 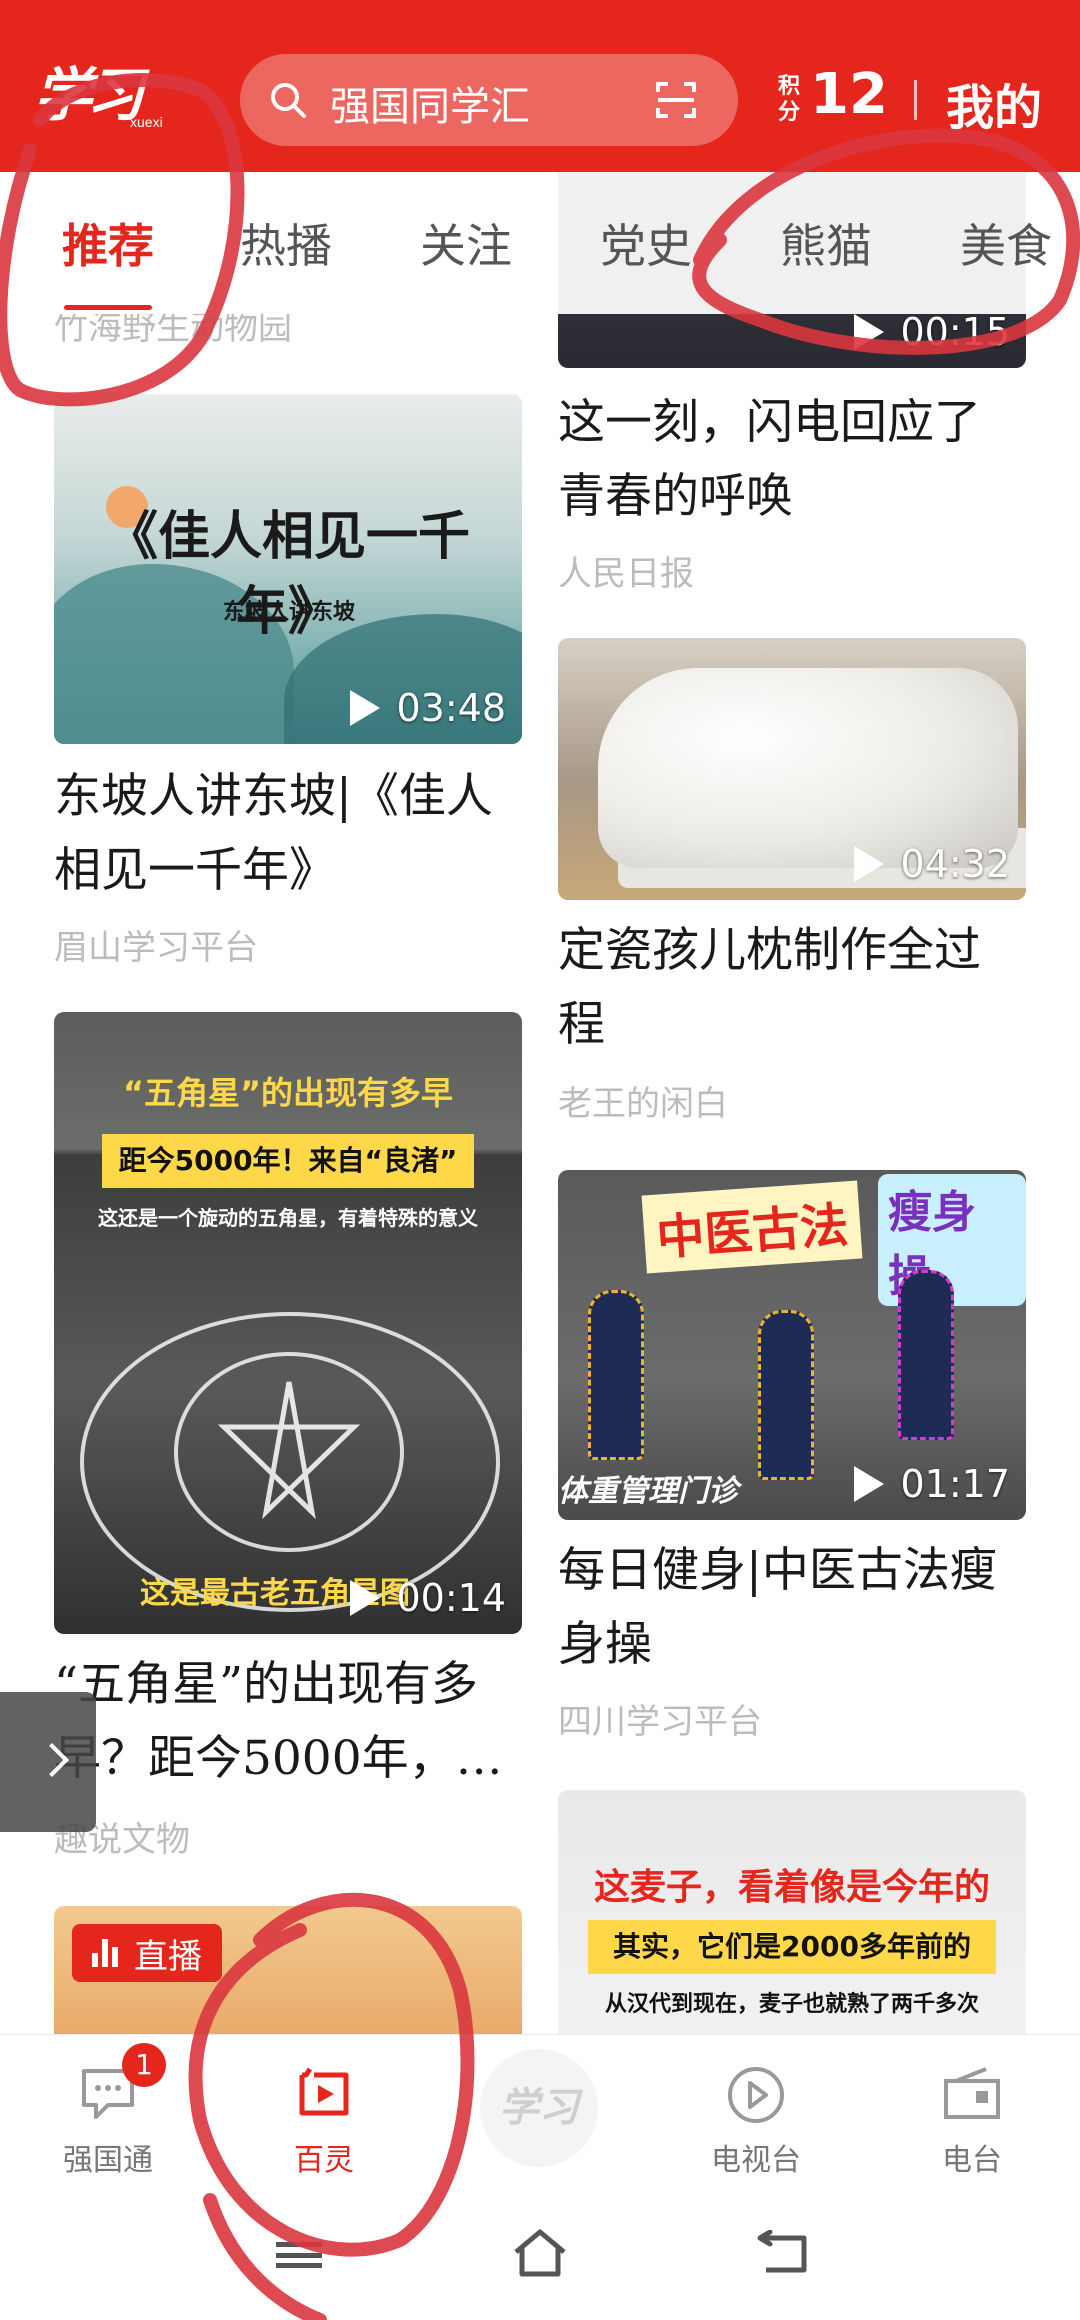 What do you see at coordinates (108, 243) in the screenshot?
I see `tab-recommend: 推荐` at bounding box center [108, 243].